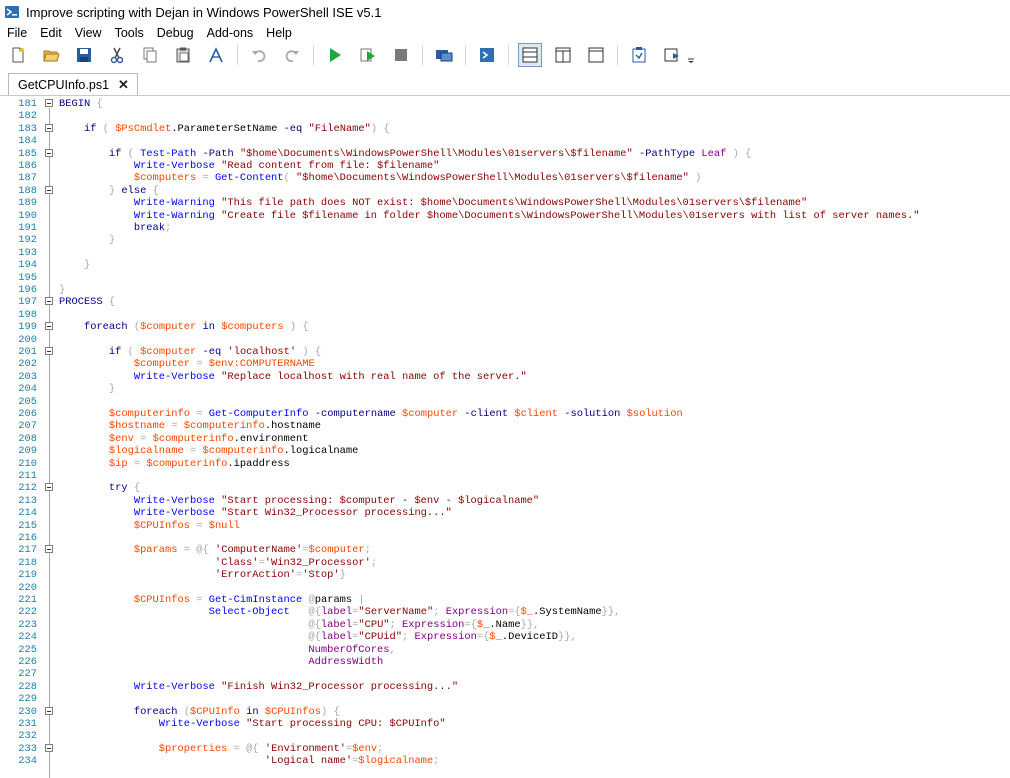 Image resolution: width=1010 pixels, height=778 pixels. What do you see at coordinates (50, 33) in the screenshot?
I see `menu-edit: Edit` at bounding box center [50, 33].